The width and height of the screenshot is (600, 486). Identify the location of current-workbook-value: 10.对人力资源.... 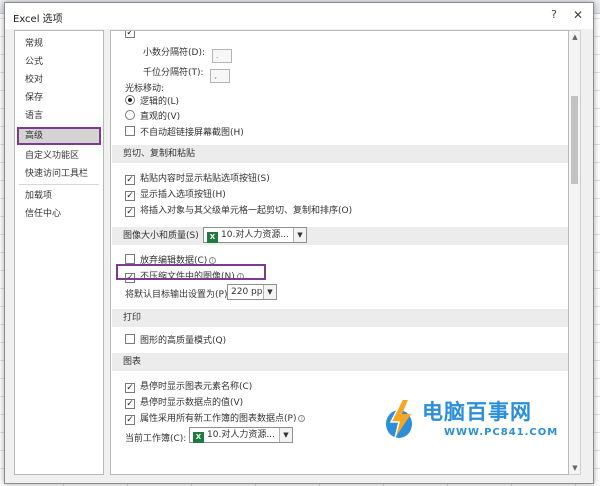
(241, 435).